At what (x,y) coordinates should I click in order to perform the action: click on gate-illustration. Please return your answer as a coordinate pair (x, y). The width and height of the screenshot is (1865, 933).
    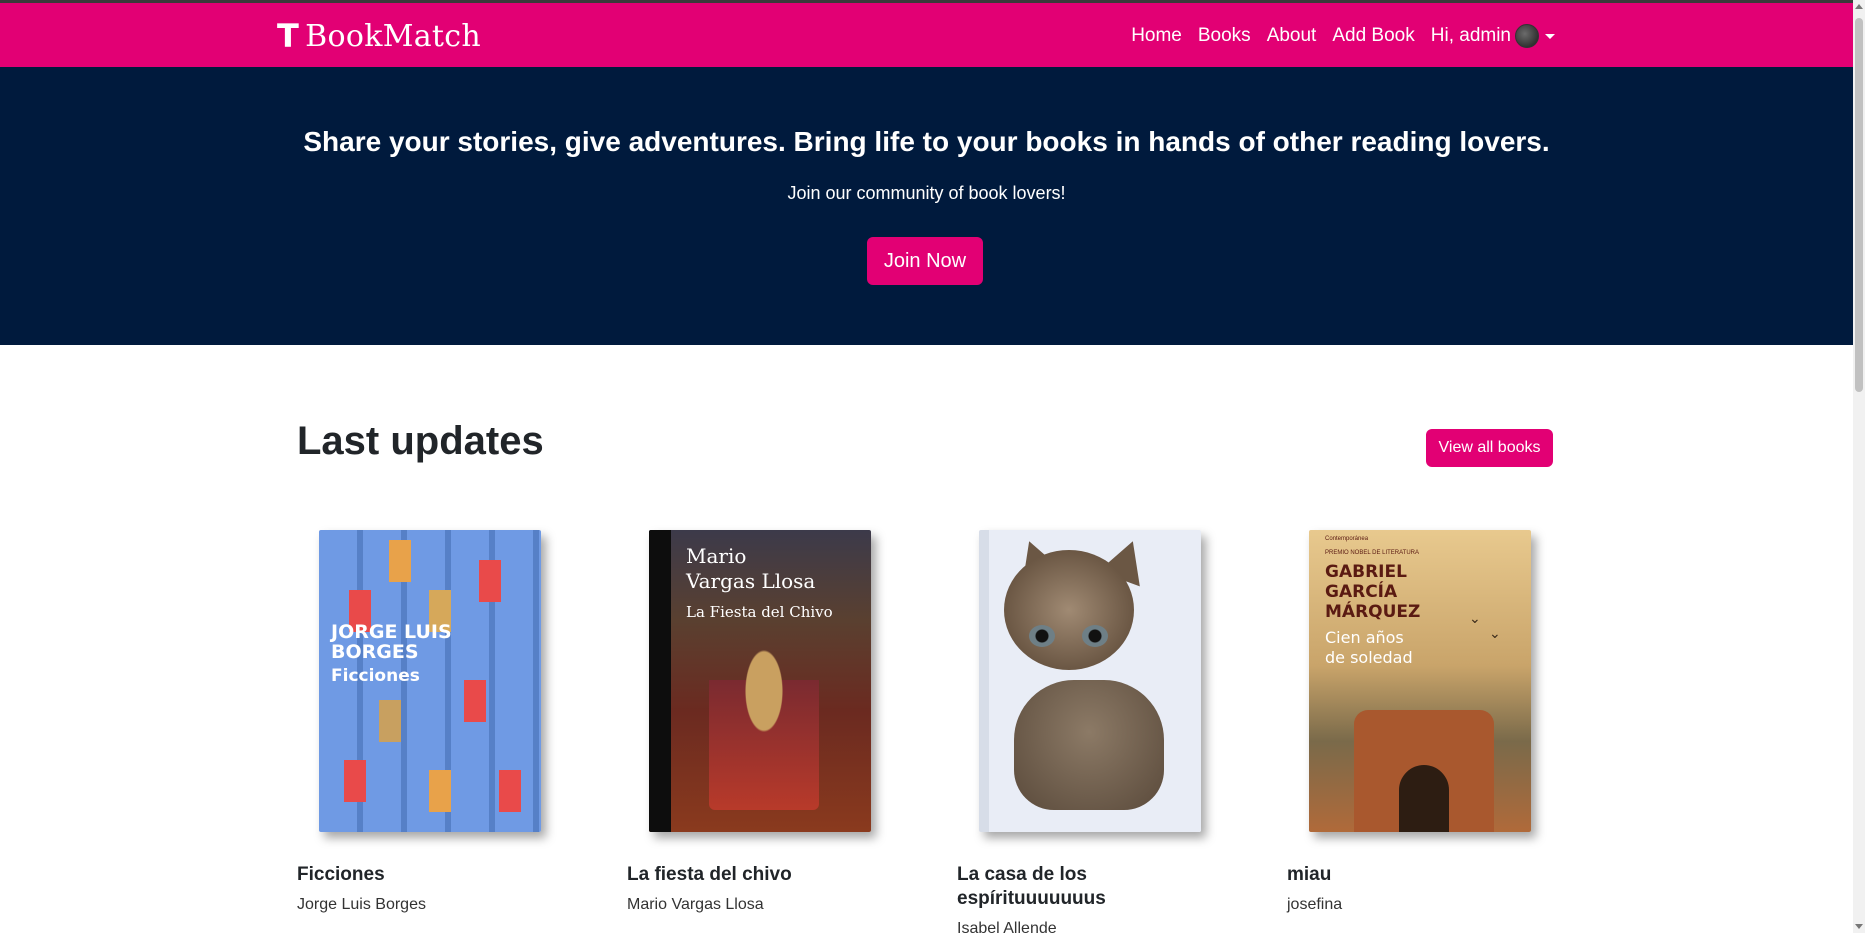
    Looking at the image, I should click on (1424, 771).